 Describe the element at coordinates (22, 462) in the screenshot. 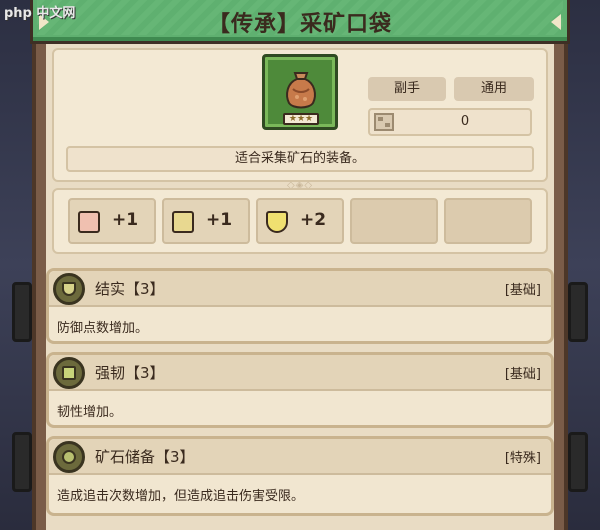

I see `left-side-tab-lower` at that location.